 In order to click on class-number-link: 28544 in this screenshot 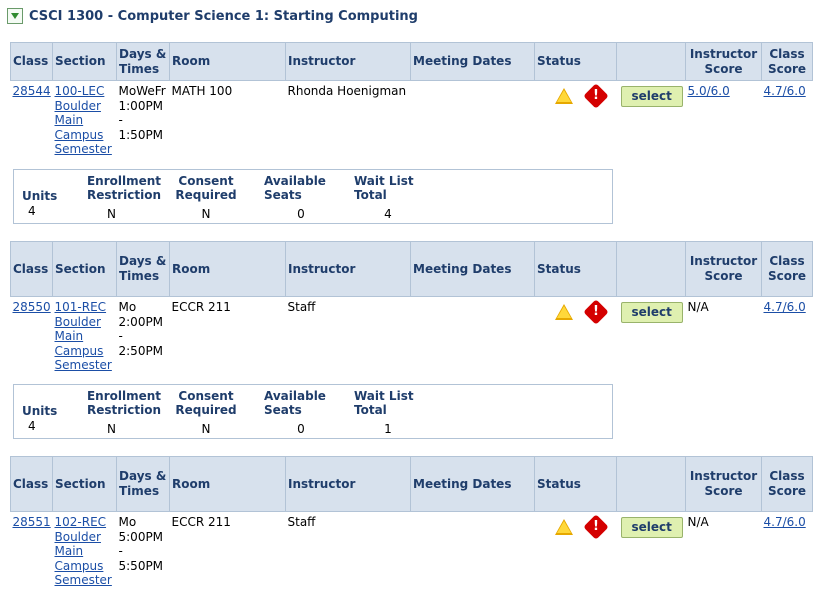, I will do `click(32, 91)`.